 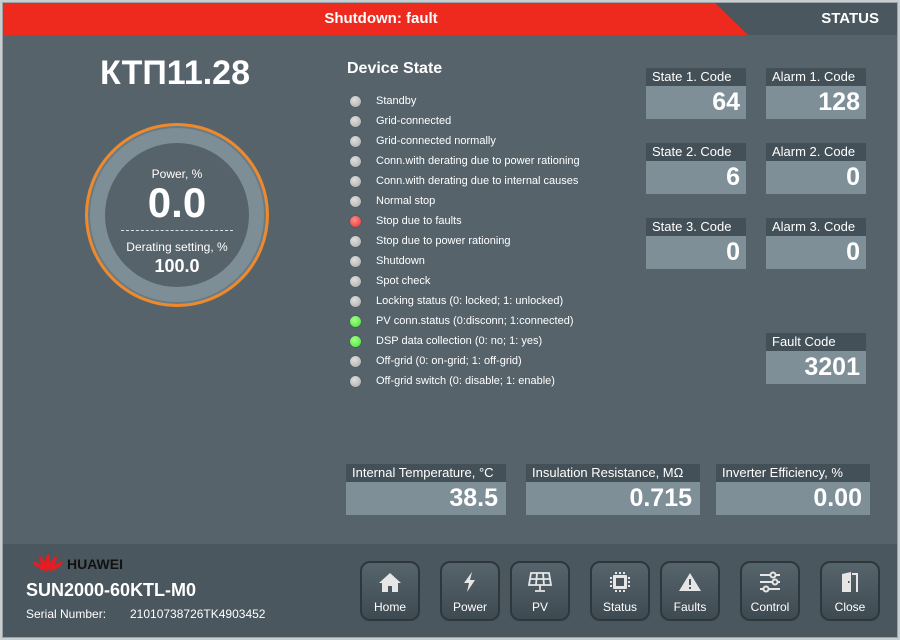 What do you see at coordinates (816, 252) in the screenshot?
I see `alarm3-code-value: 0` at bounding box center [816, 252].